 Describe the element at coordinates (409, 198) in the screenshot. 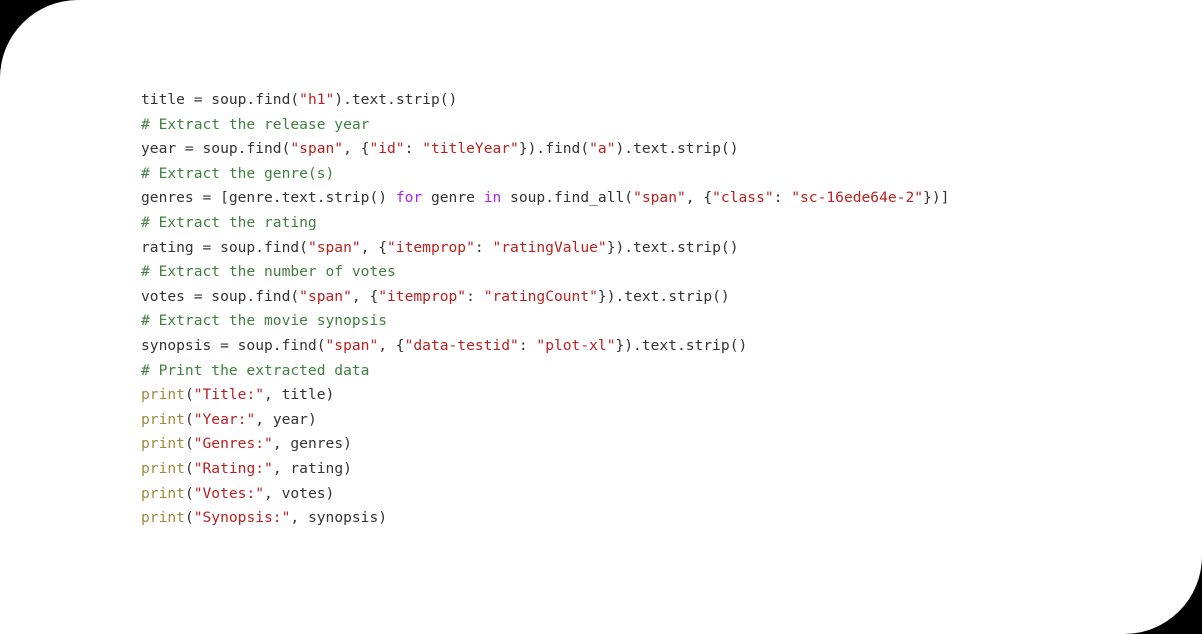

I see `code-token-keyword: for` at that location.